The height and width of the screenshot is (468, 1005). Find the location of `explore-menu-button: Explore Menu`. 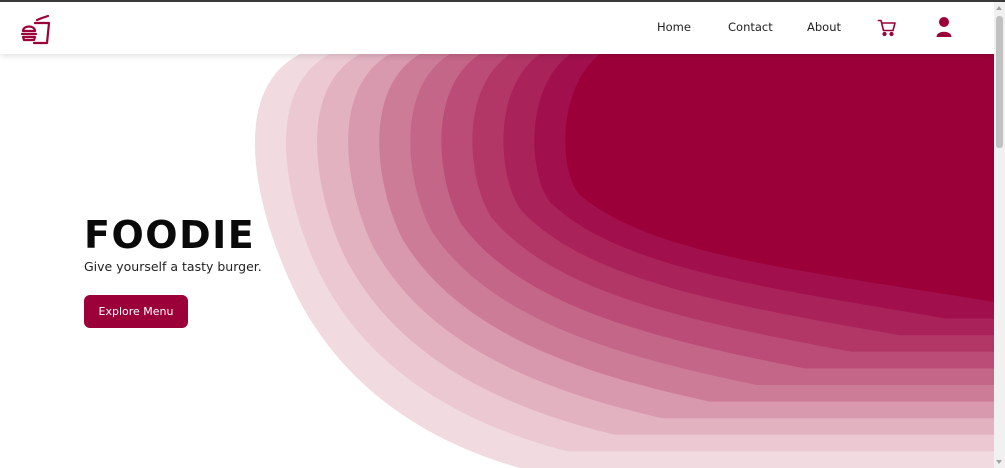

explore-menu-button: Explore Menu is located at coordinates (136, 311).